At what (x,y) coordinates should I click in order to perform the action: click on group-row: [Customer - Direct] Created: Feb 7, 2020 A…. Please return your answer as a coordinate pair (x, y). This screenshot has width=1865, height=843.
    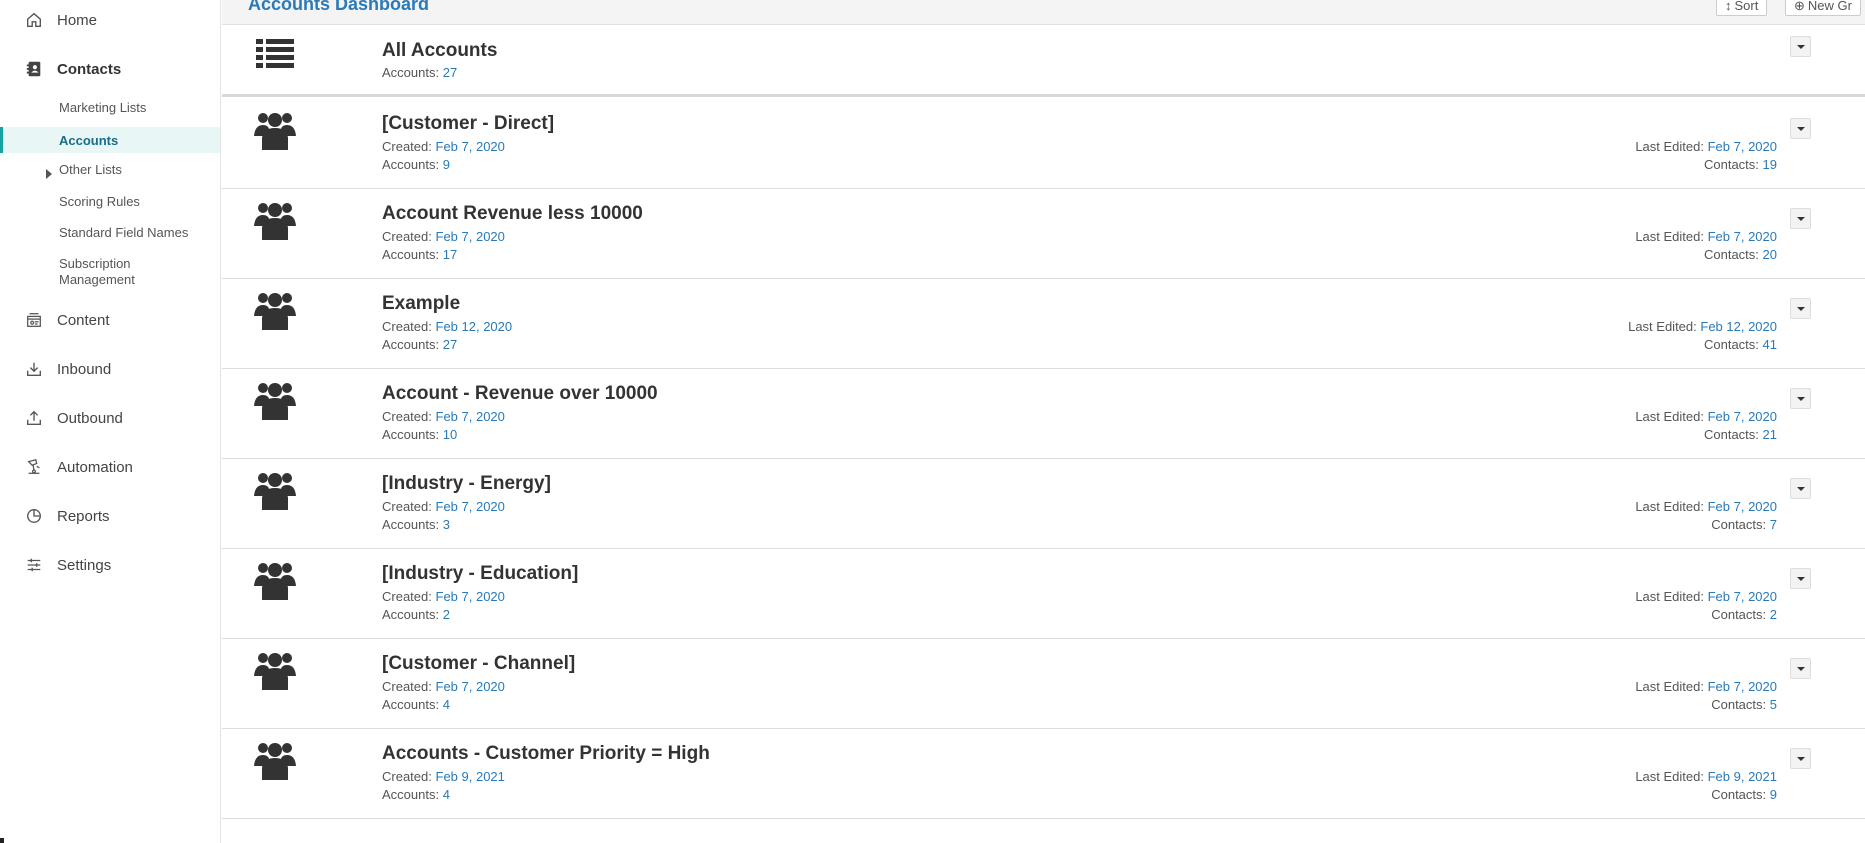
    Looking at the image, I should click on (1043, 144).